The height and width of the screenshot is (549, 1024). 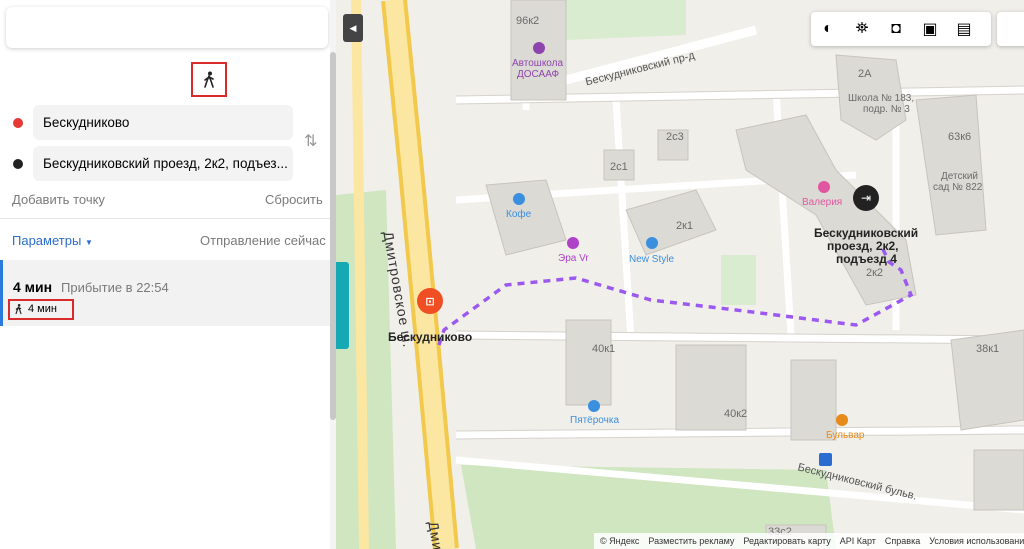 What do you see at coordinates (825, 459) in the screenshot?
I see `metro-icon` at bounding box center [825, 459].